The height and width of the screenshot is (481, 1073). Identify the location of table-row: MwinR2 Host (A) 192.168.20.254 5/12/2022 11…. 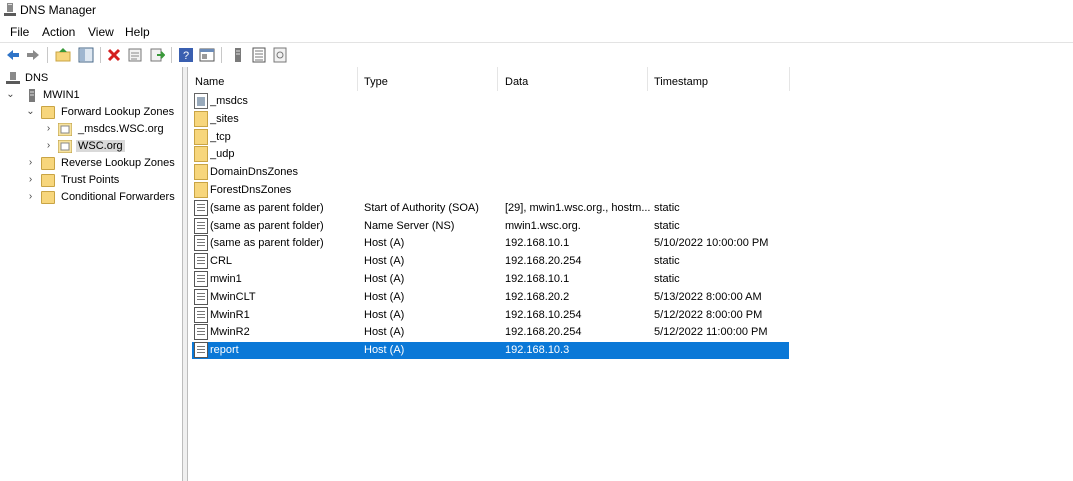
(490, 332).